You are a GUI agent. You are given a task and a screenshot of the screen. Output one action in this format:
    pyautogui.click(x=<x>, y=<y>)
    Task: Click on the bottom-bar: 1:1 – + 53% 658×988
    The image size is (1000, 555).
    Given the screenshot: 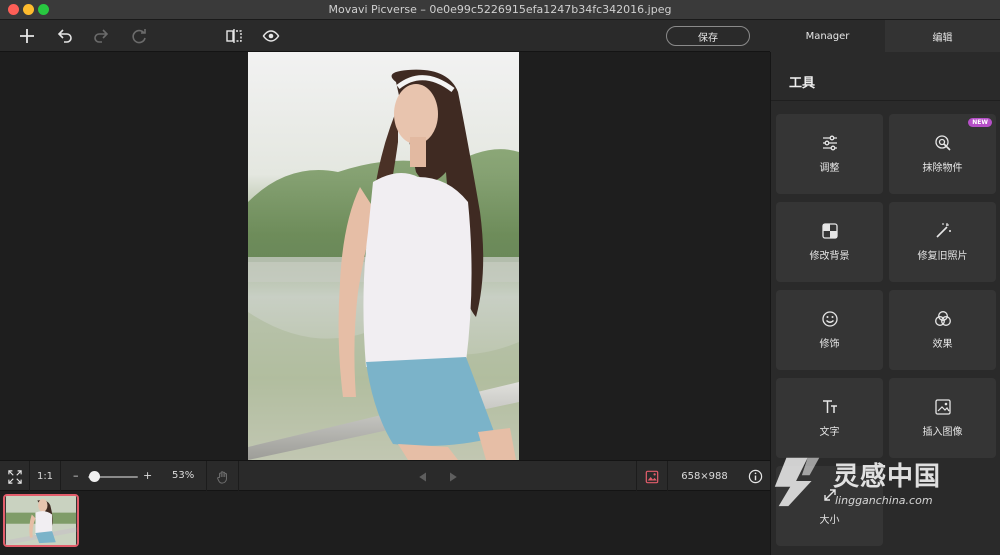 What is the action you would take?
    pyautogui.click(x=385, y=476)
    